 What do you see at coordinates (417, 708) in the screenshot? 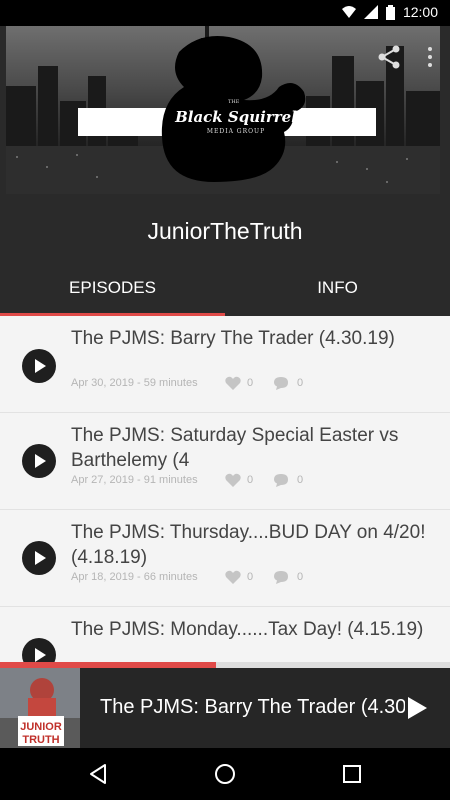
I see `play-icon` at bounding box center [417, 708].